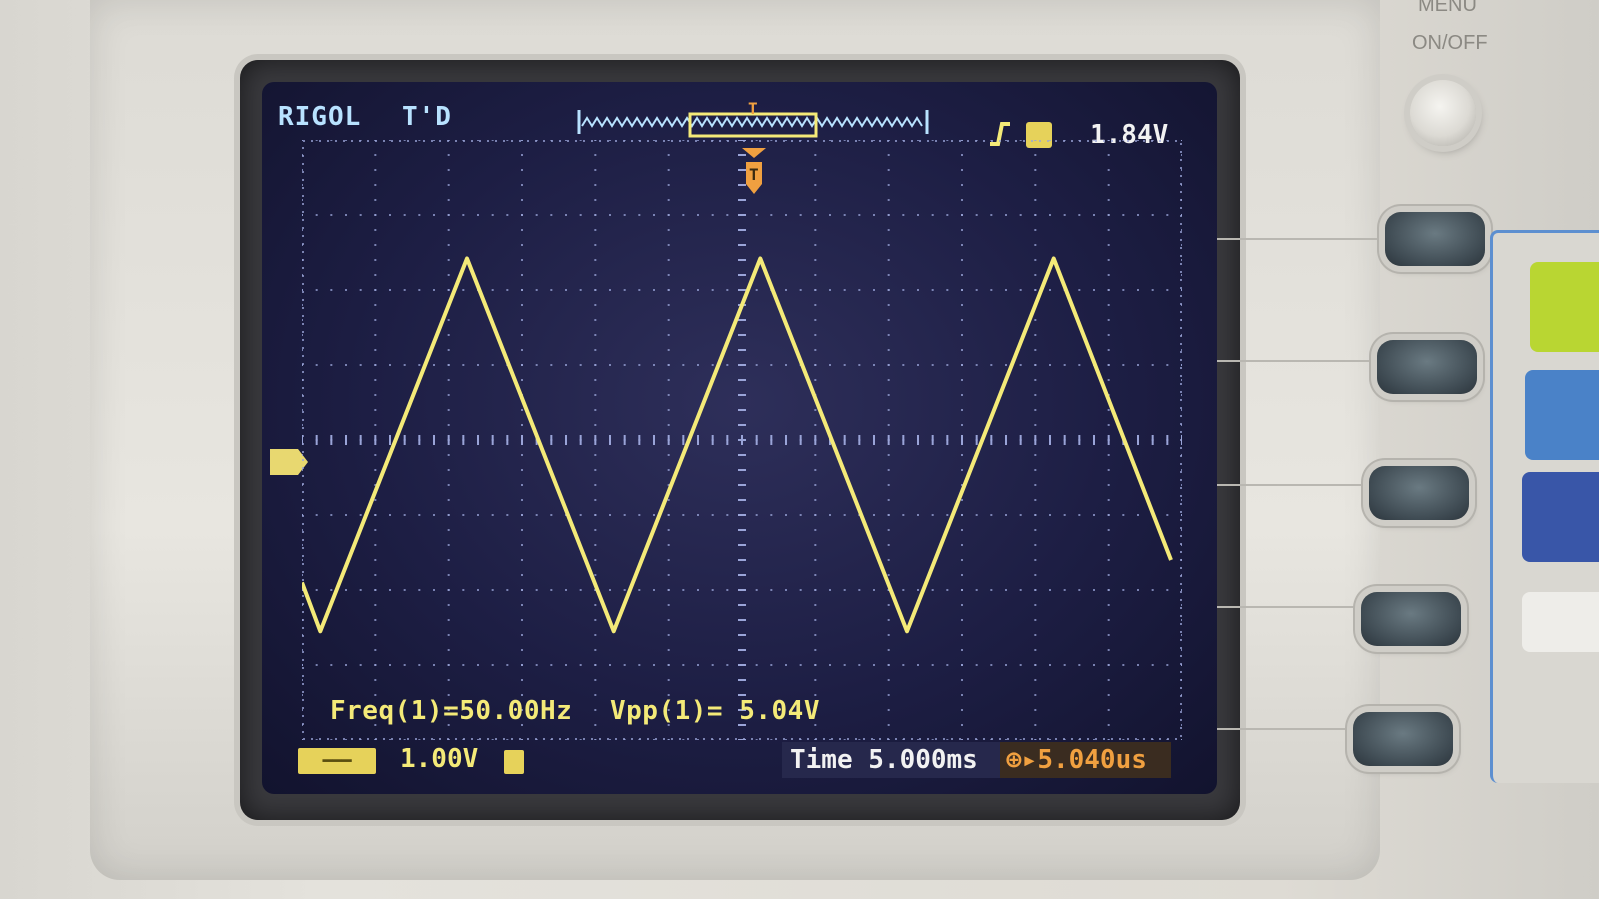 The width and height of the screenshot is (1599, 899). I want to click on softkey-1-button, so click(1435, 239).